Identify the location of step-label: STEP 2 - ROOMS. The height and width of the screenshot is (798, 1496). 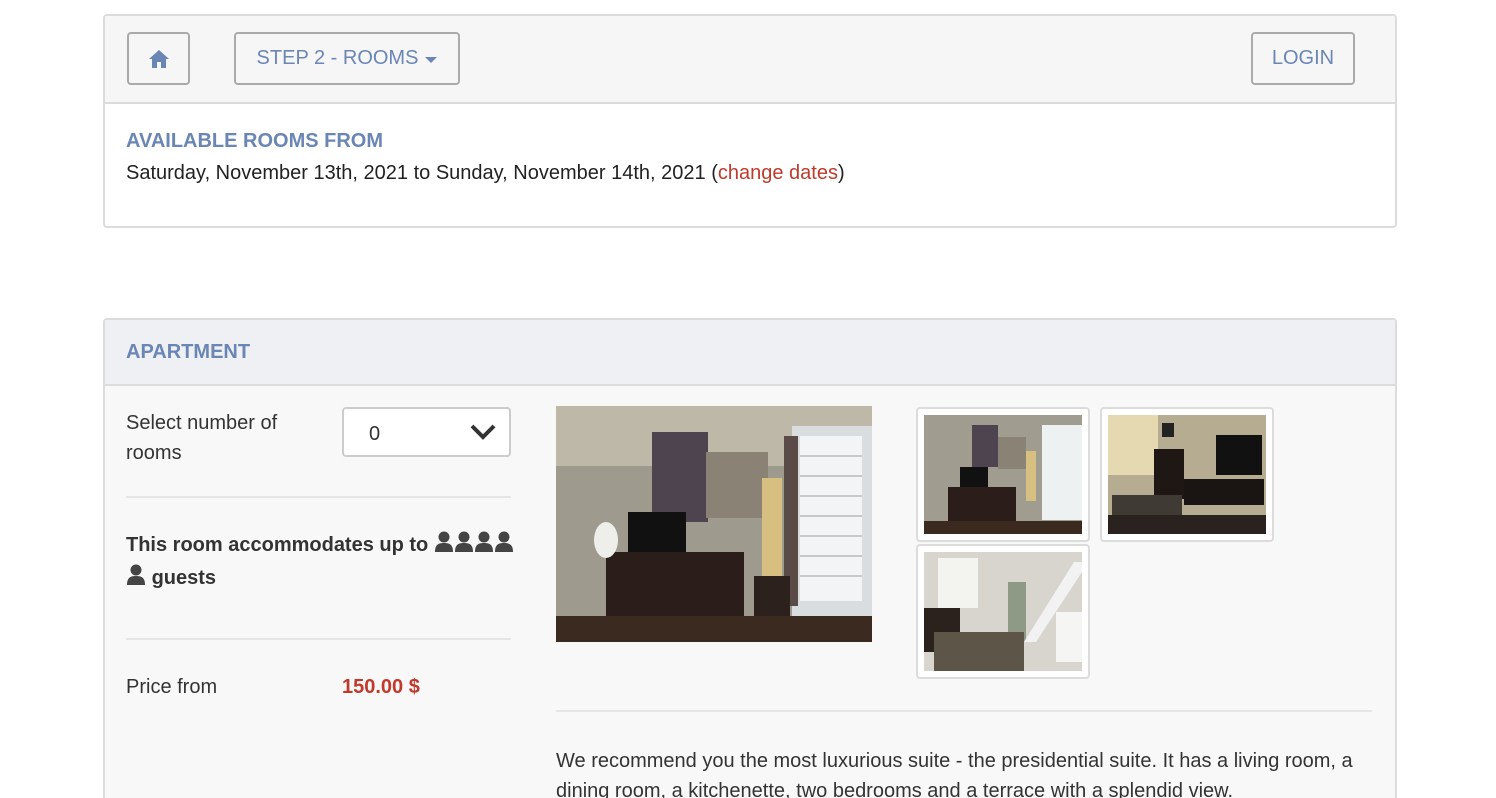
(337, 58).